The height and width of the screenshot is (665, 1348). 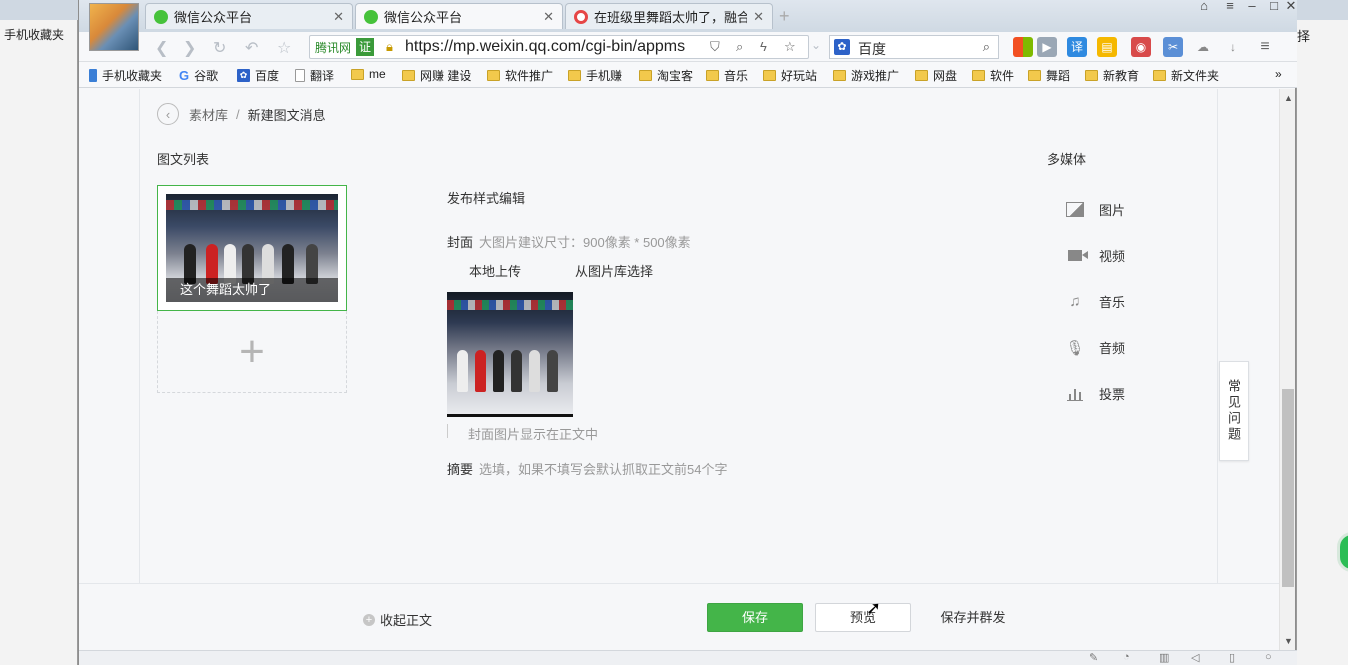 What do you see at coordinates (669, 16) in the screenshot?
I see `tab-video: 在班级里舞蹈太帅了，融合好 ✕` at bounding box center [669, 16].